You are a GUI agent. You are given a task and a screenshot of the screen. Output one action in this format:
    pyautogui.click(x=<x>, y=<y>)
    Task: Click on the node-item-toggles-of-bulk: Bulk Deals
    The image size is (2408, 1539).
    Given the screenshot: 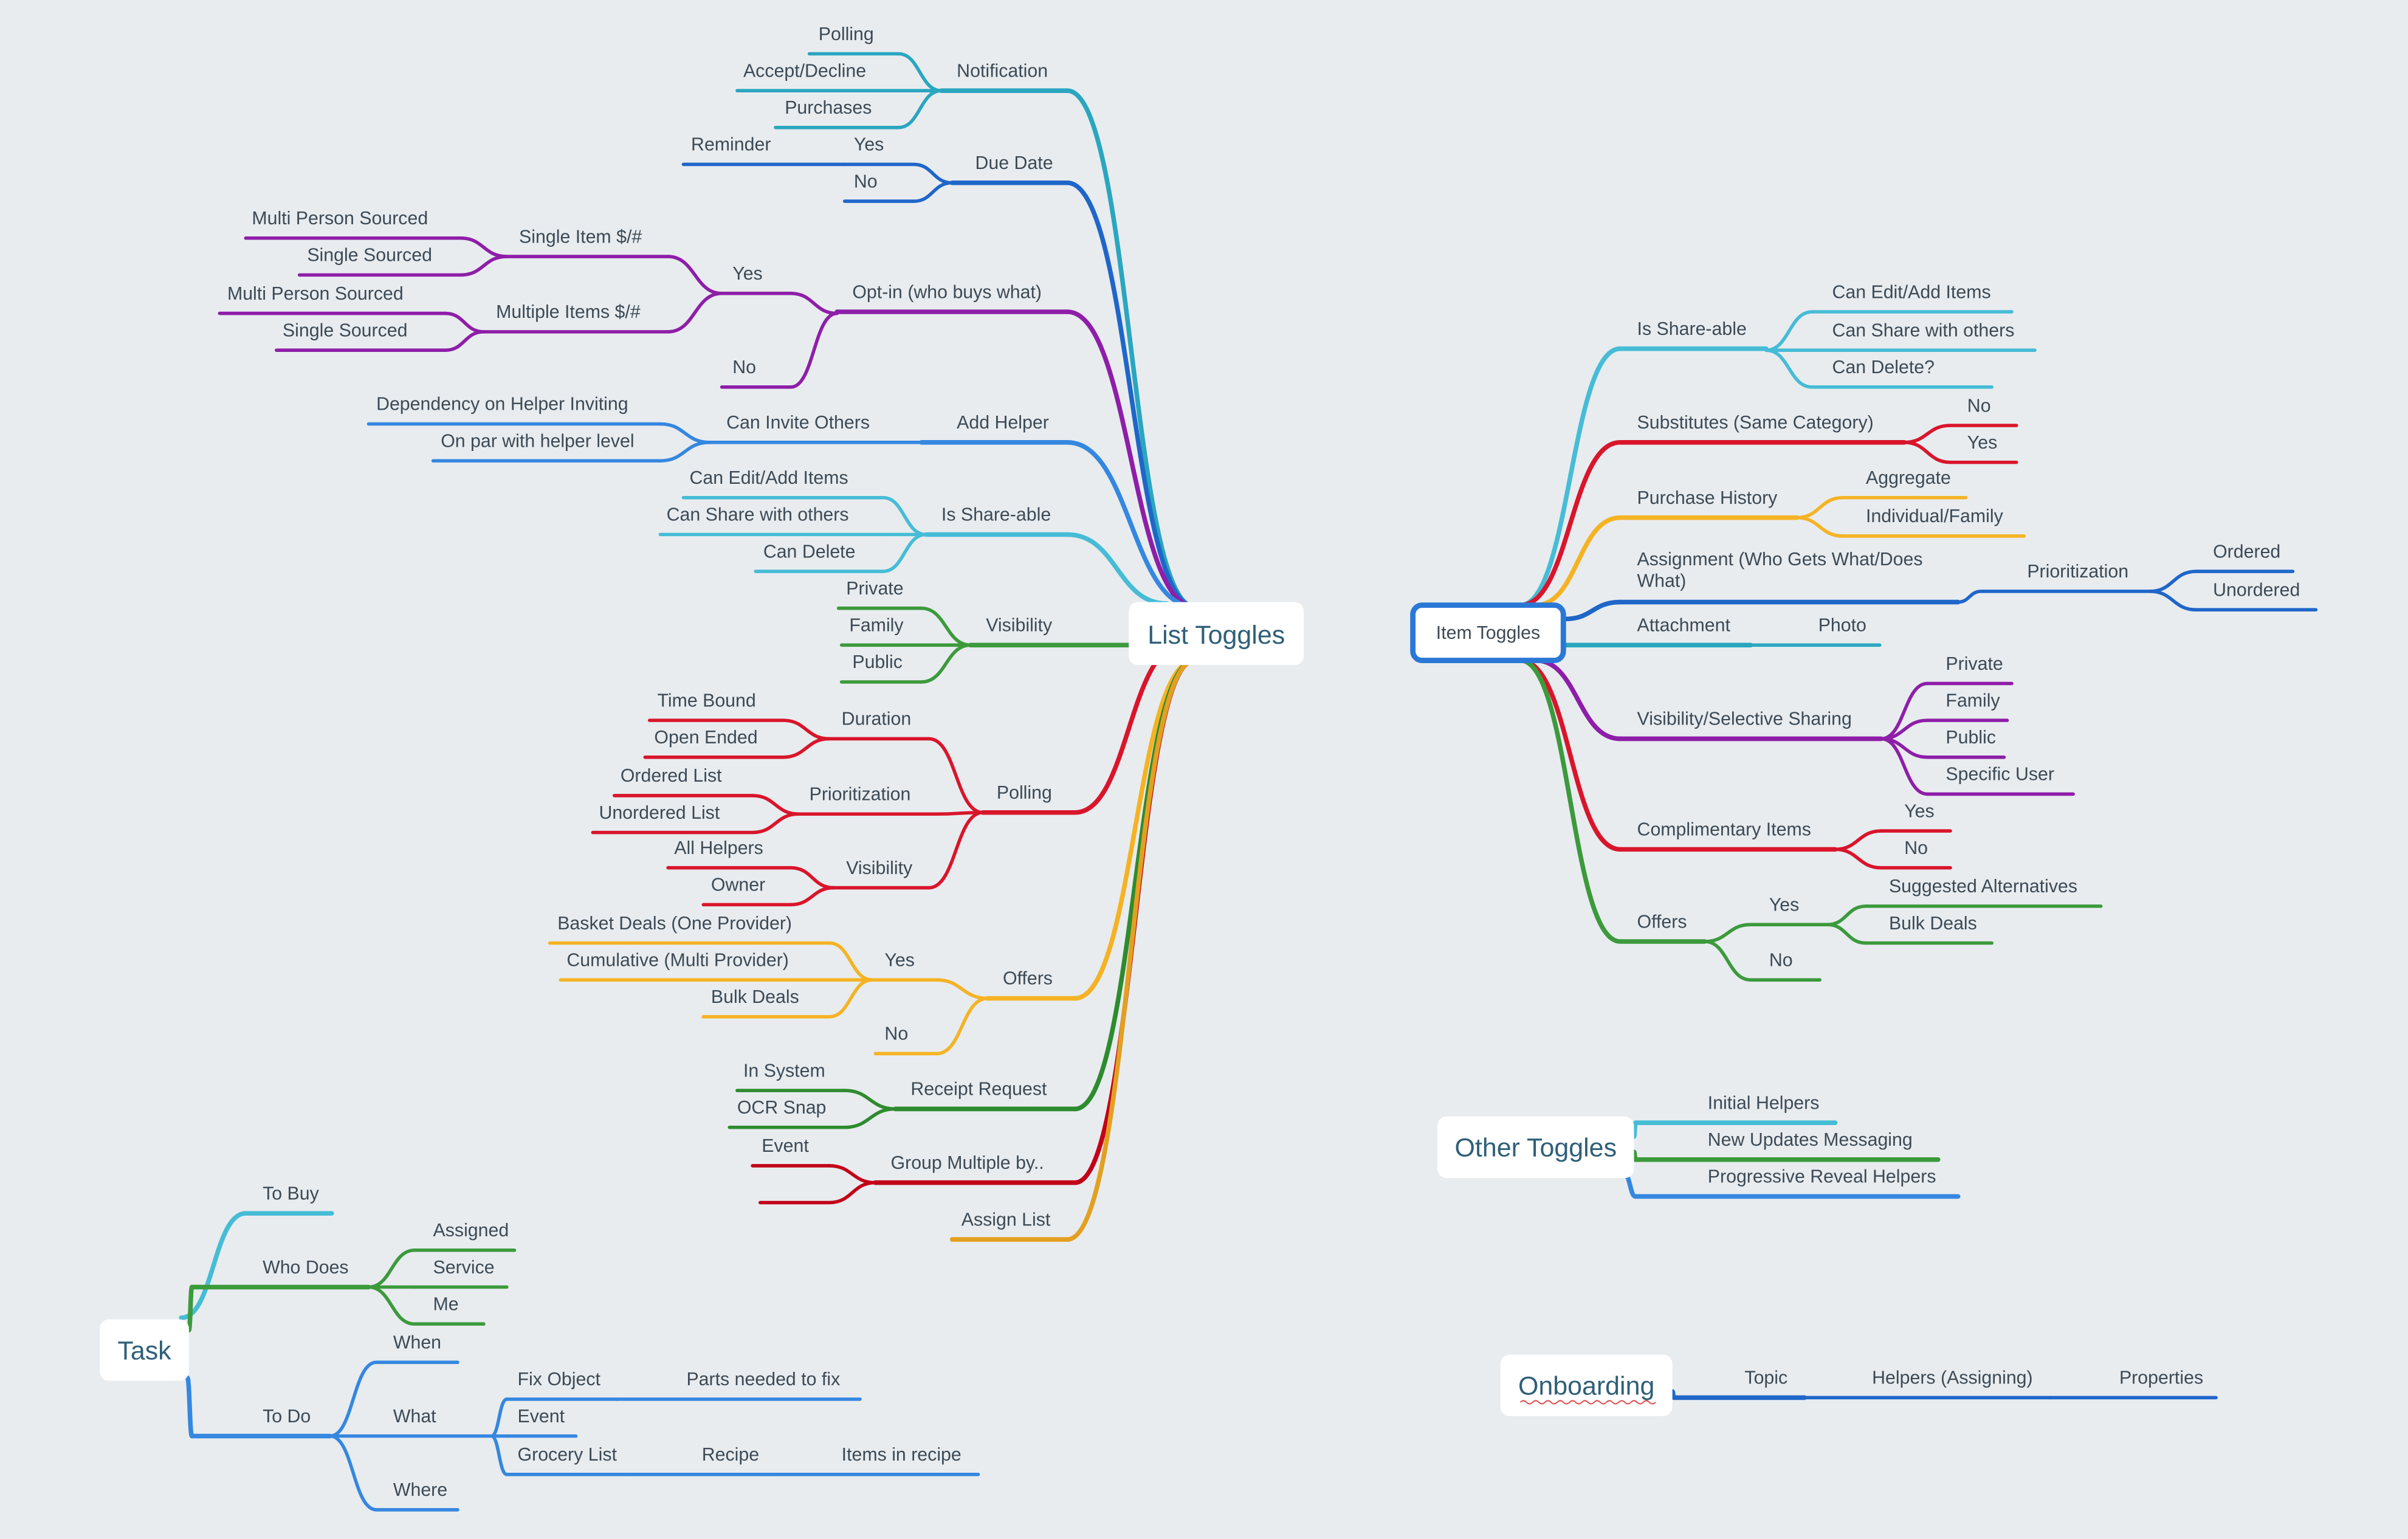 What is the action you would take?
    pyautogui.click(x=1933, y=924)
    